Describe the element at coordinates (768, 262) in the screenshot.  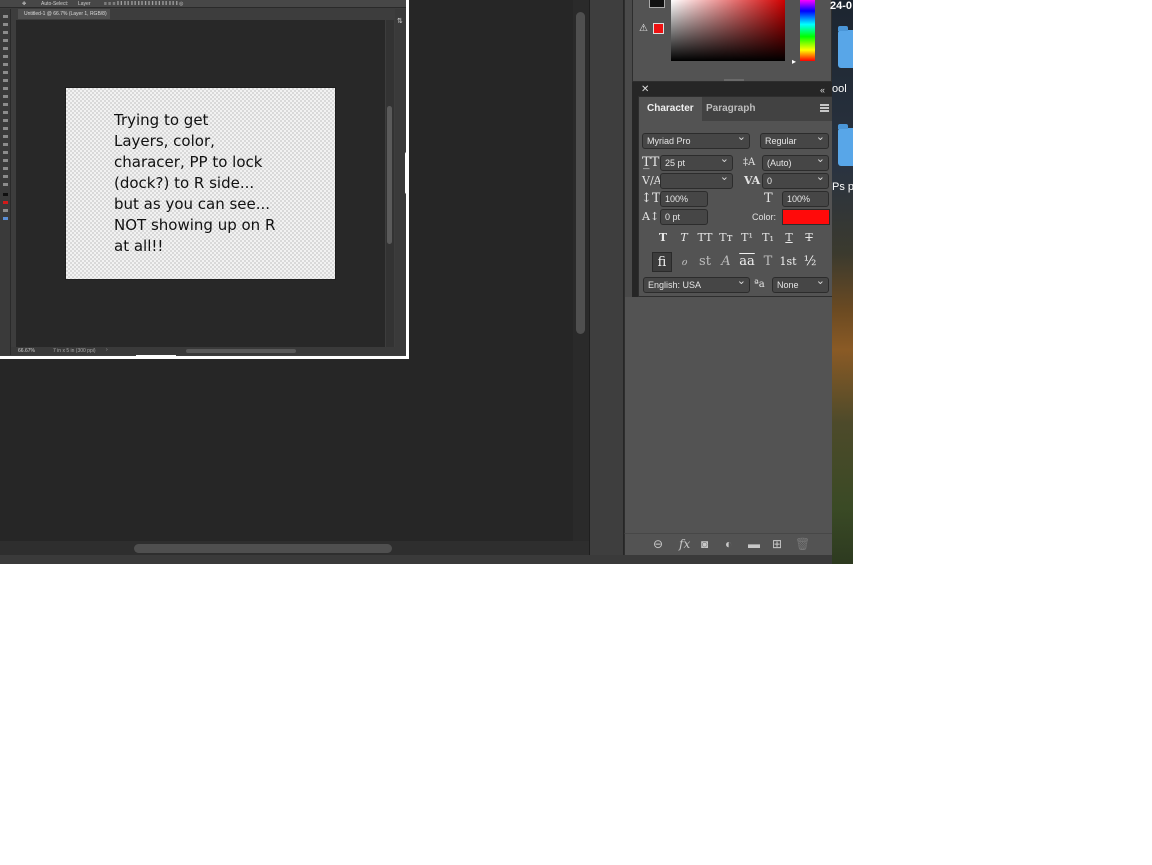
I see `titling-alternates-button: T` at that location.